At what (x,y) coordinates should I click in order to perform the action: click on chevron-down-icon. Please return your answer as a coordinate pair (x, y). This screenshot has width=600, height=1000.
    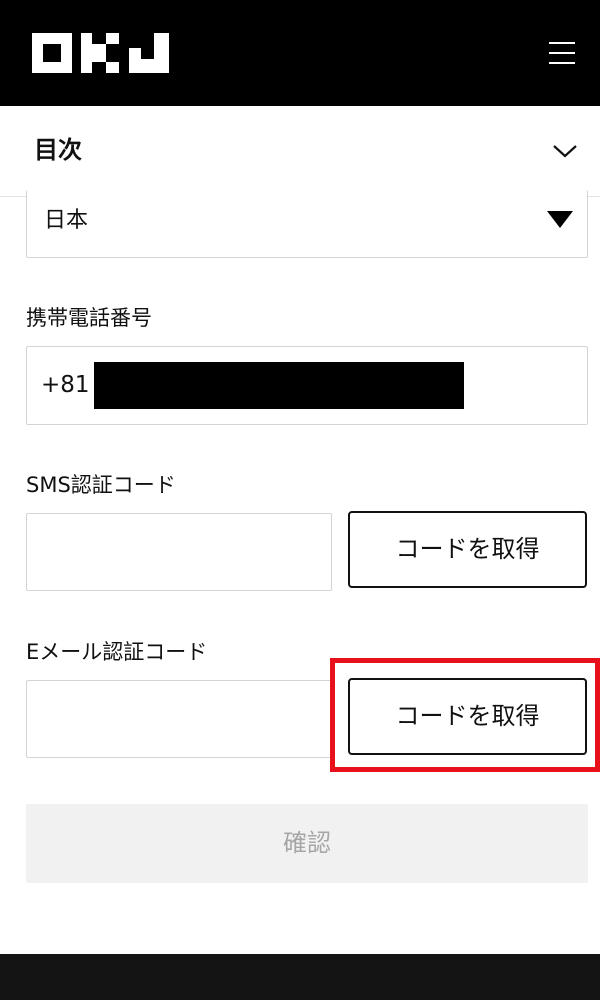
    Looking at the image, I should click on (565, 150).